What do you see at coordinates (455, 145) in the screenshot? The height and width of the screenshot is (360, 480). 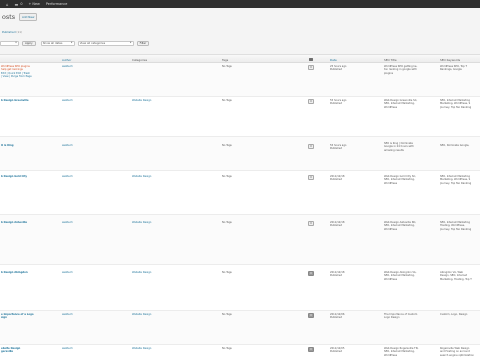 I see `seo-keywords: SEO, Dominate Google,` at bounding box center [455, 145].